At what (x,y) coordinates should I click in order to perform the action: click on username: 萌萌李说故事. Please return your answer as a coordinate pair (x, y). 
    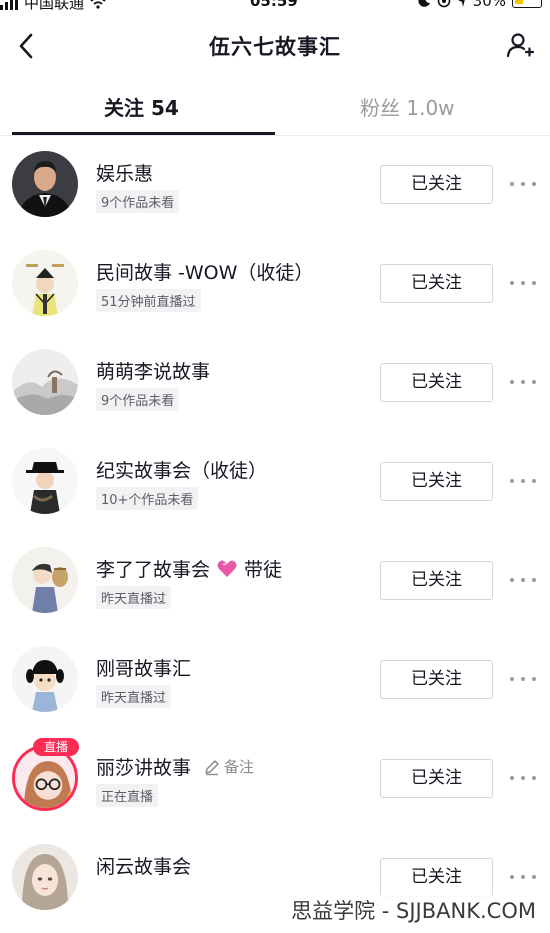
    Looking at the image, I should click on (153, 370).